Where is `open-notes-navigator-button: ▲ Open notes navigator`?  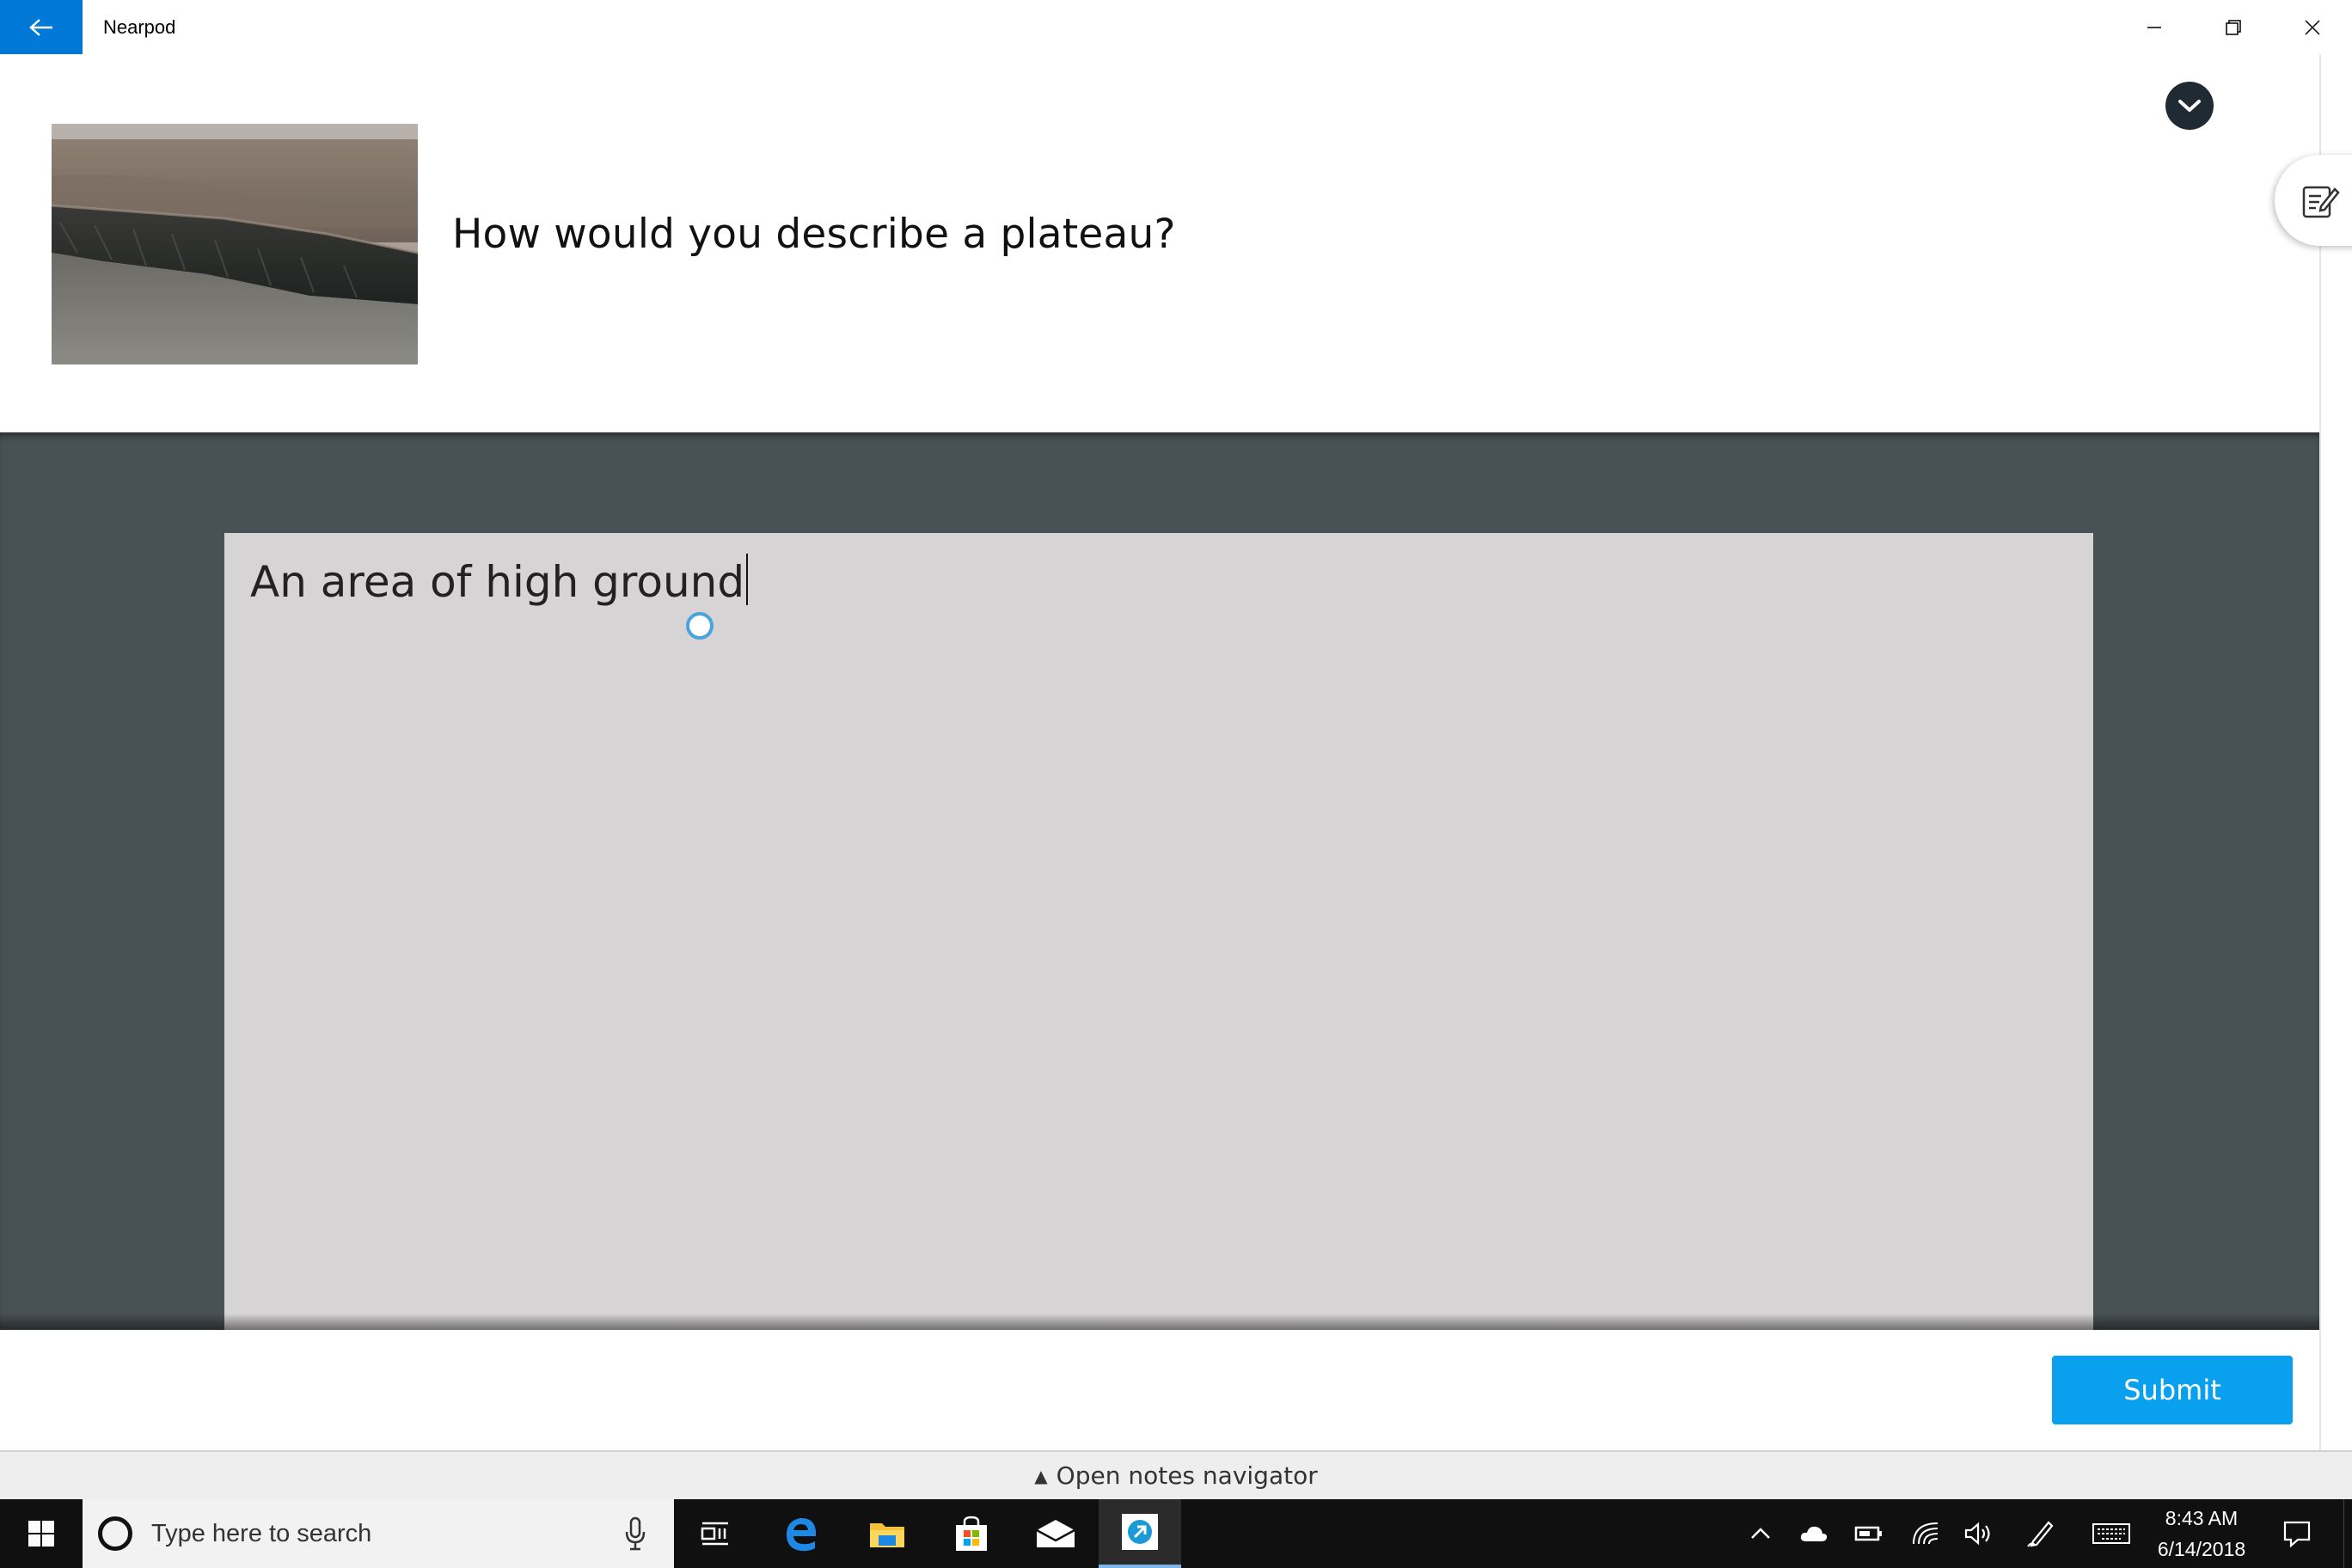
open-notes-navigator-button: ▲ Open notes navigator is located at coordinates (1176, 1474).